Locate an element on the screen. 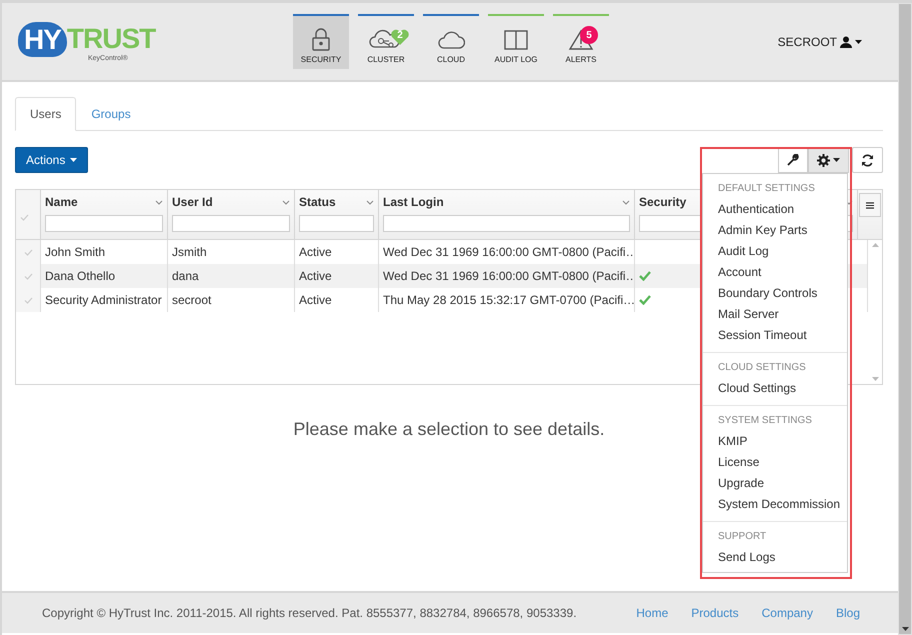  menu-heading: CLOUD SETTINGS is located at coordinates (762, 368).